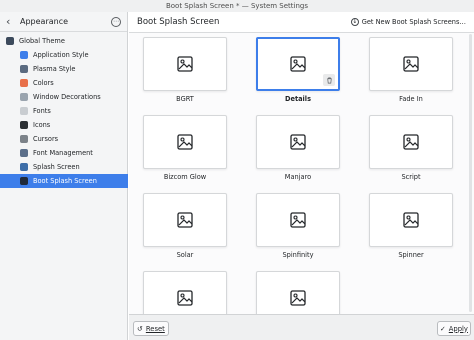  Describe the element at coordinates (42, 111) in the screenshot. I see `sidebar-item-label: Fonts` at that location.